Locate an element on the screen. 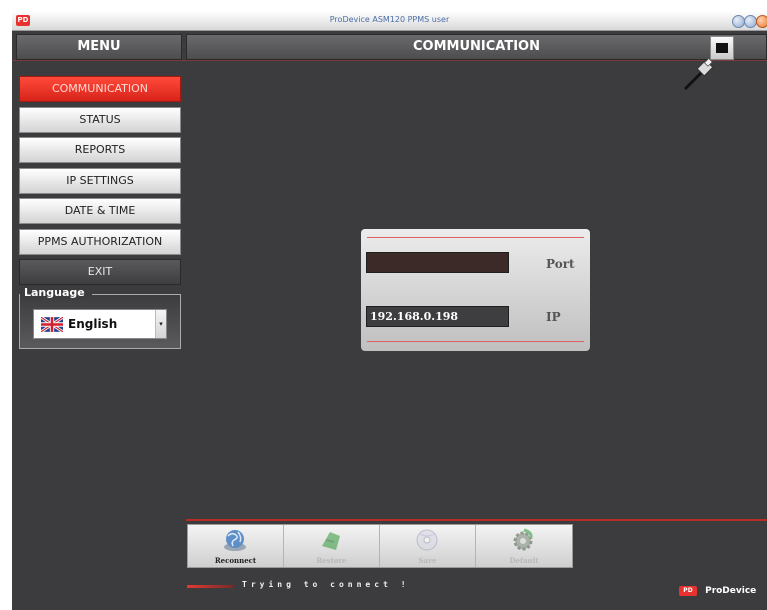  globe-icon is located at coordinates (235, 540).